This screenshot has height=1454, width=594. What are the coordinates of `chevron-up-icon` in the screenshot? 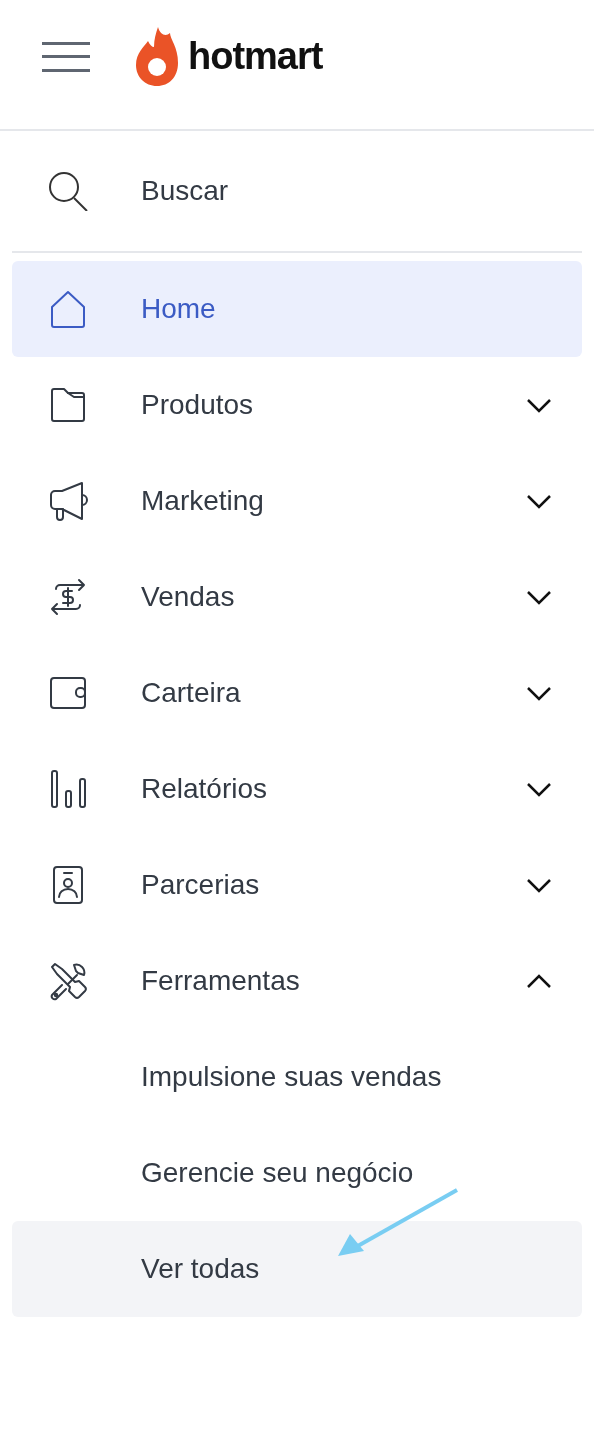 It's located at (539, 981).